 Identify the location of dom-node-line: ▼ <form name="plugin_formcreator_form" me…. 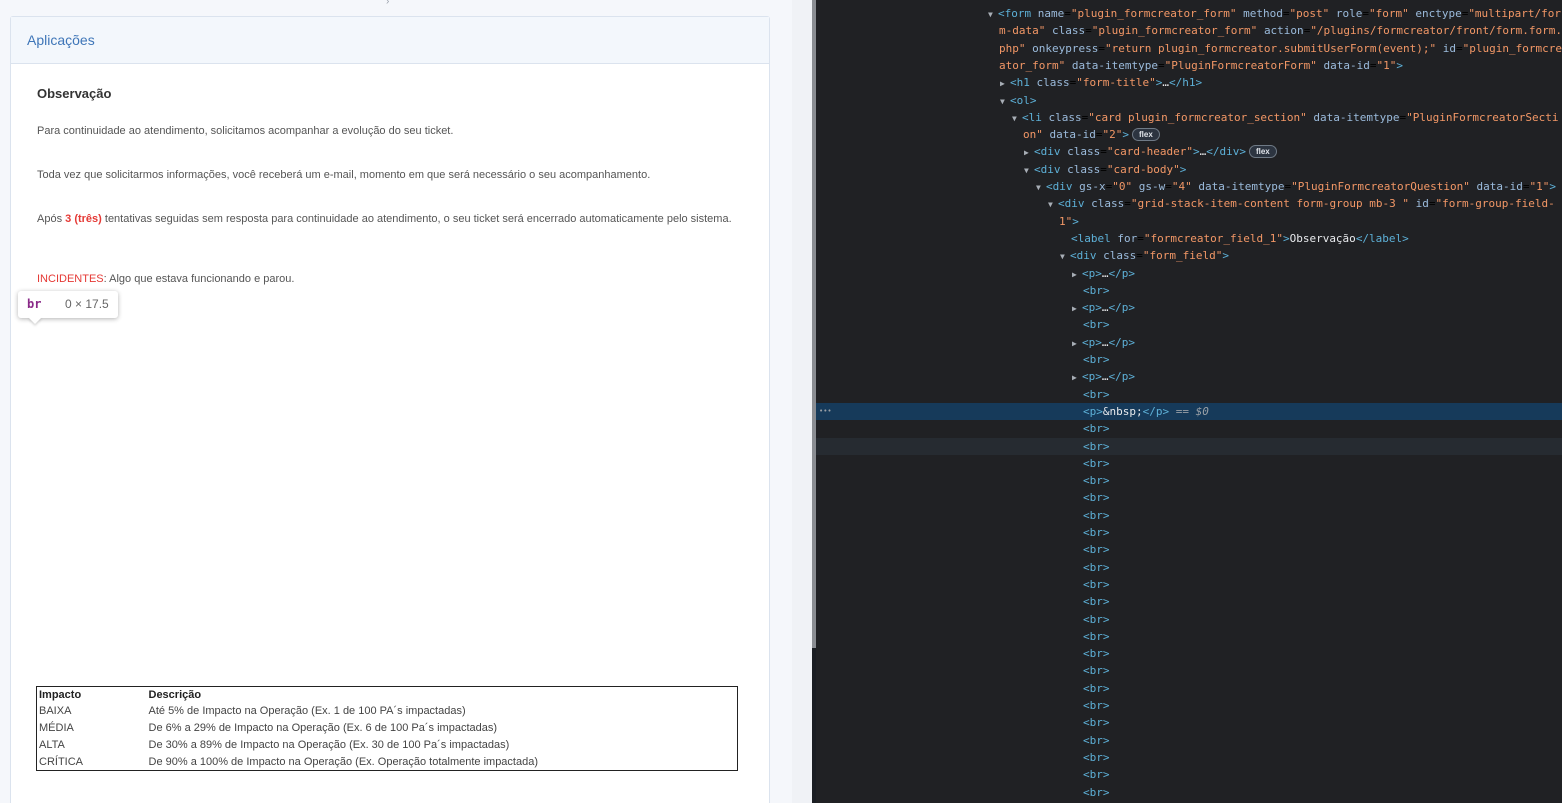
(1189, 13).